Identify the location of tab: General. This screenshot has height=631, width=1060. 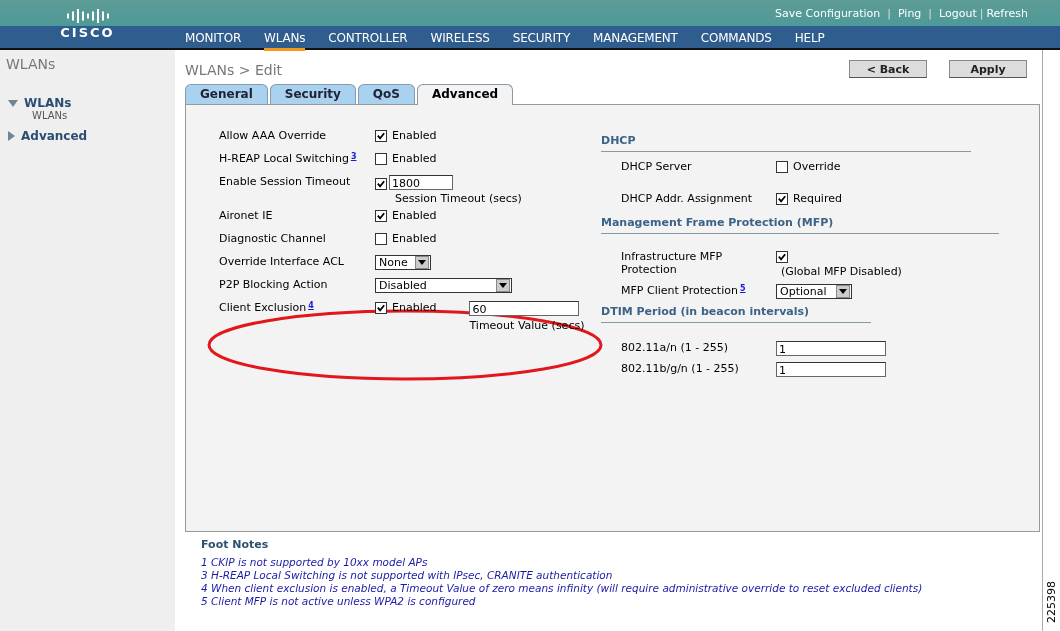
(226, 94).